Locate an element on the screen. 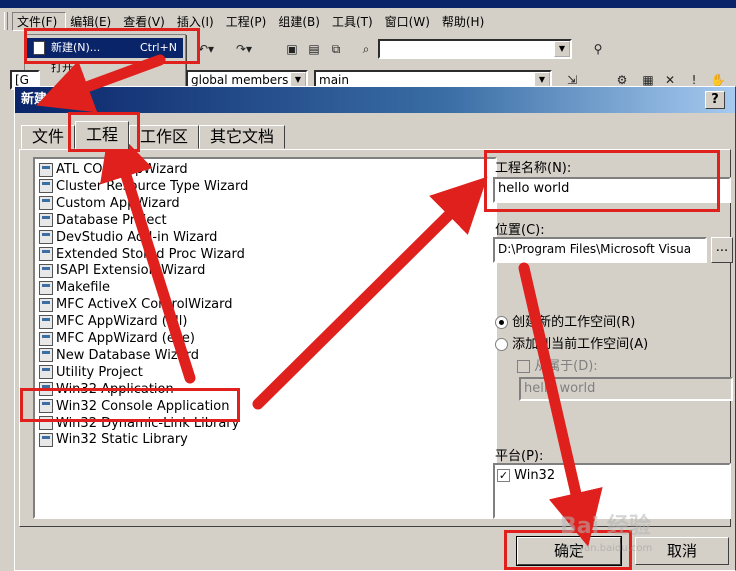  list-item: DevStudio Add-in Wizard is located at coordinates (128, 237).